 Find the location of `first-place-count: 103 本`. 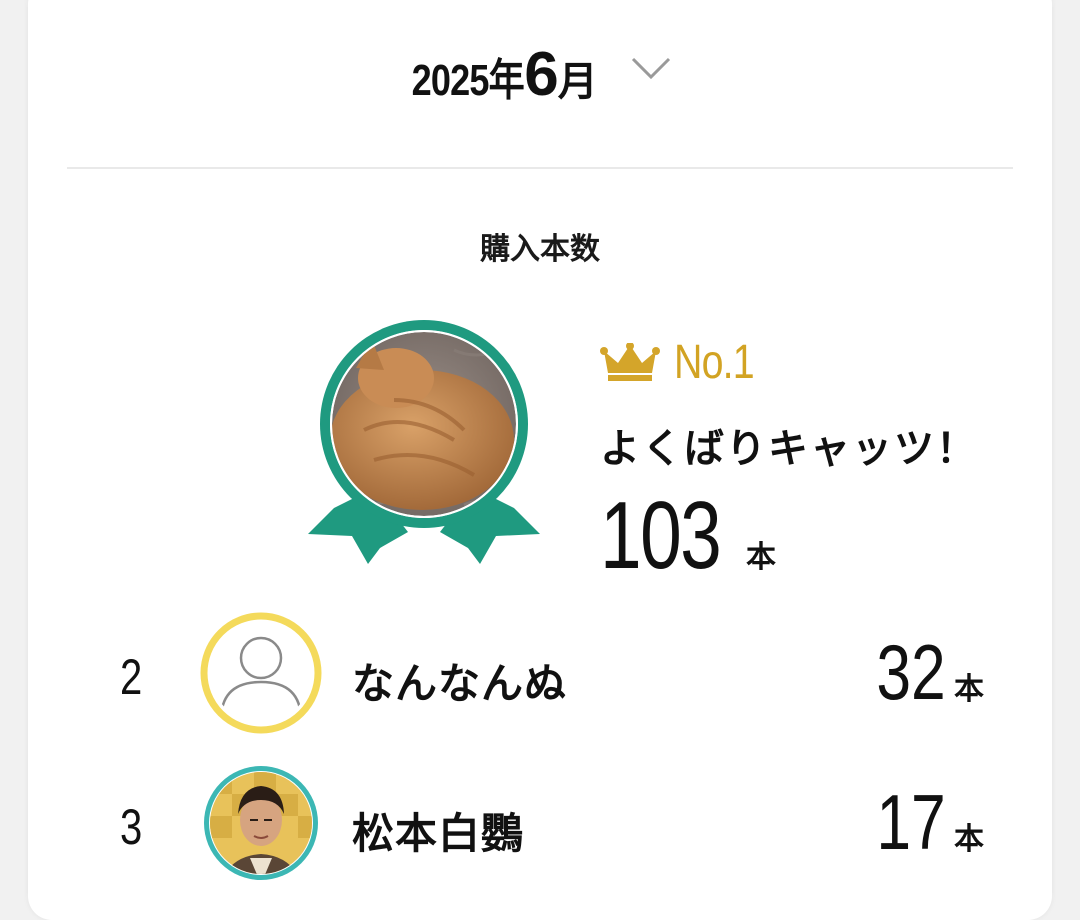

first-place-count: 103 本 is located at coordinates (789, 535).